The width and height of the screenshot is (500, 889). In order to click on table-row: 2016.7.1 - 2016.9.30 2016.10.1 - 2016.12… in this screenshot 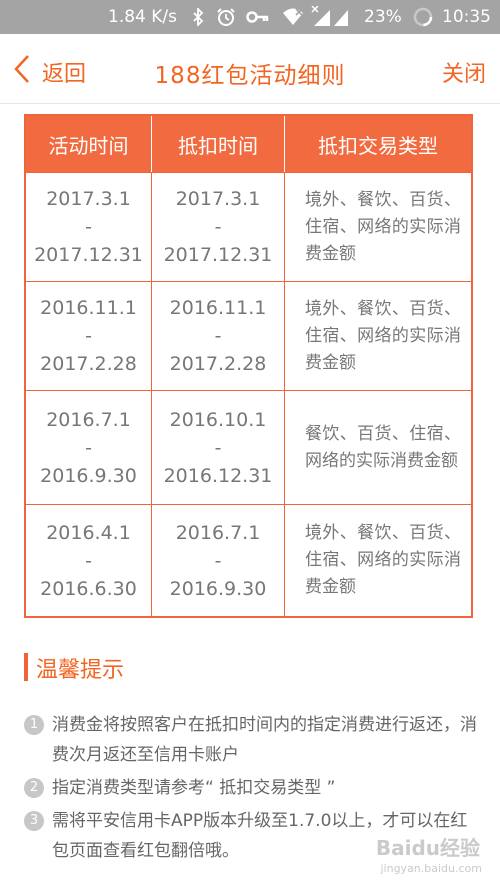, I will do `click(248, 447)`.